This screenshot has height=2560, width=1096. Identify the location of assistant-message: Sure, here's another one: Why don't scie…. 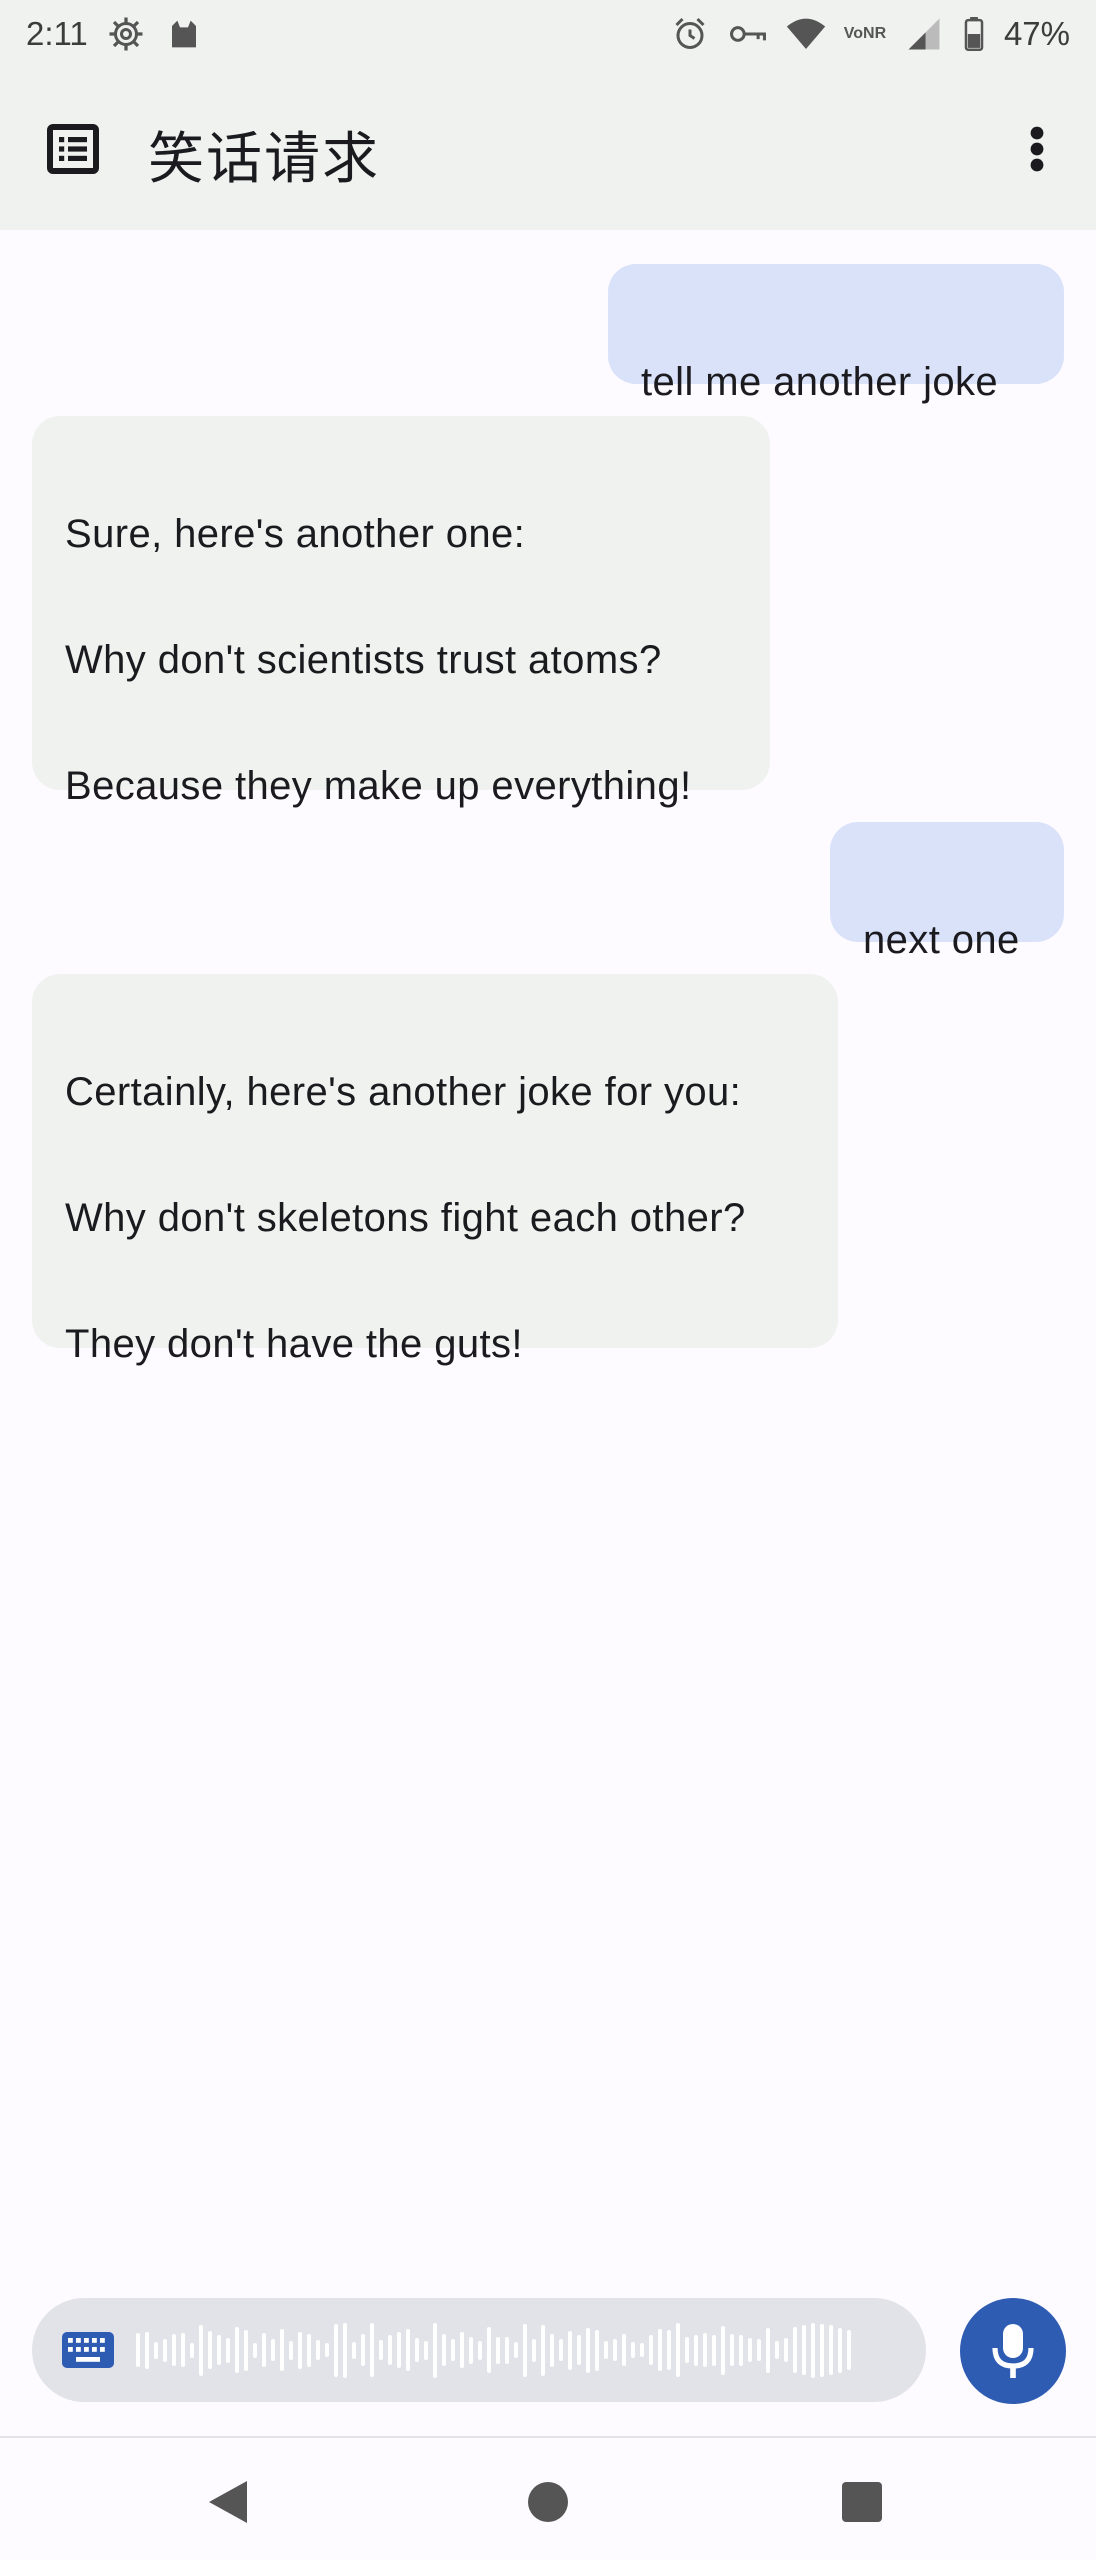
(401, 612).